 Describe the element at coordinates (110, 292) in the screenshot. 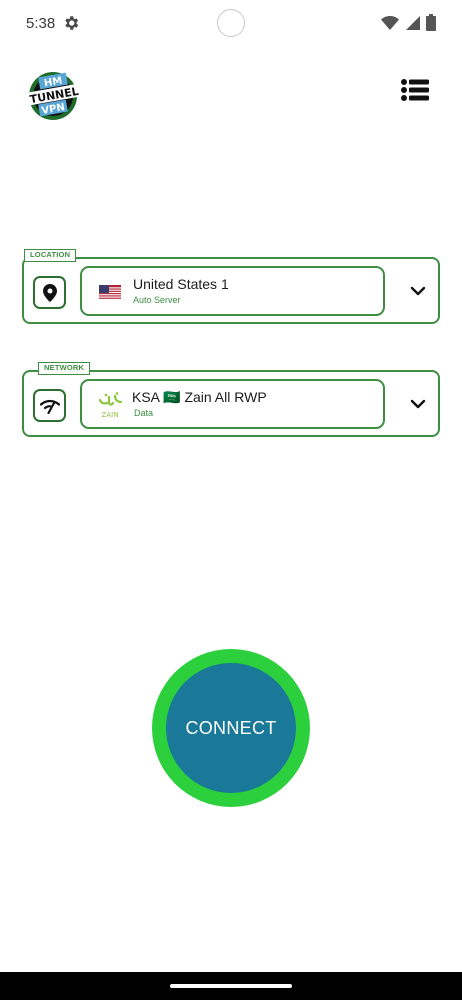

I see `us-flag-icon` at that location.